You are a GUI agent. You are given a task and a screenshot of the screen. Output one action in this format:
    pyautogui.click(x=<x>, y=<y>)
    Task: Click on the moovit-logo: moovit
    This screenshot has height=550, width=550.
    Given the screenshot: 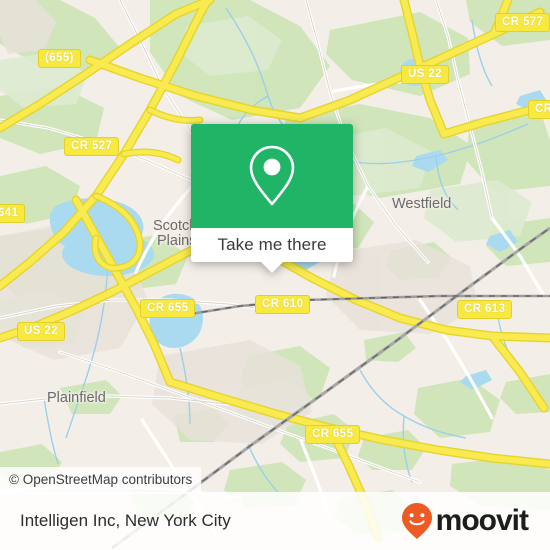 What is the action you would take?
    pyautogui.click(x=464, y=521)
    